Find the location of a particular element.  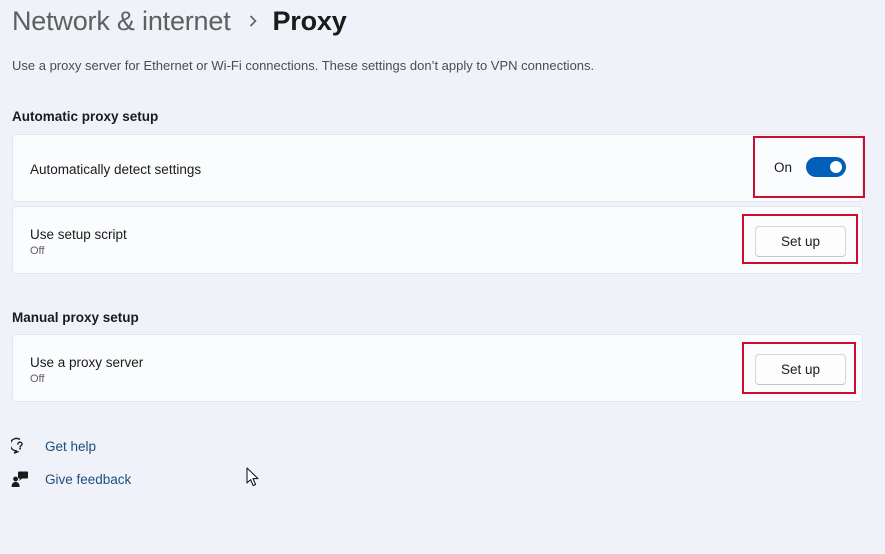

mouse-cursor-icon is located at coordinates (252, 477).